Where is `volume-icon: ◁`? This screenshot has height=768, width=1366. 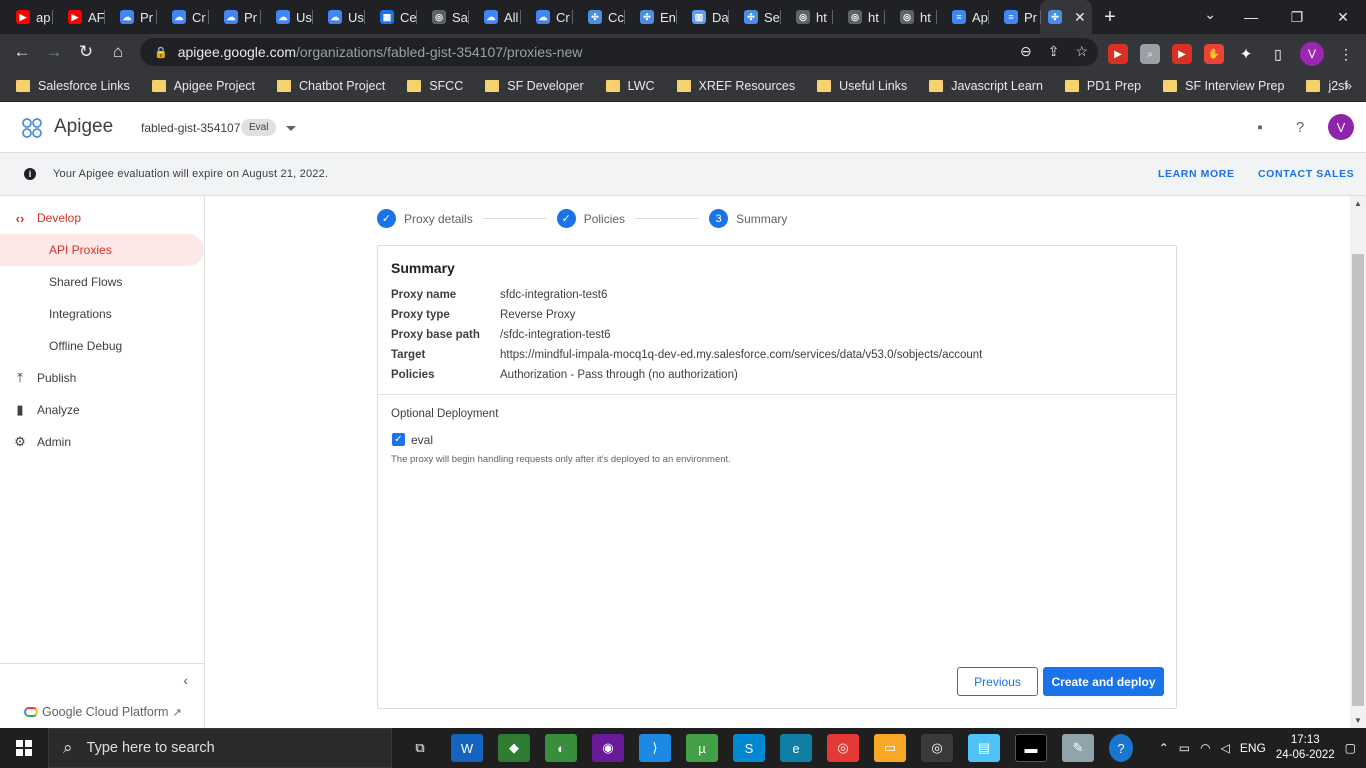
volume-icon: ◁ is located at coordinates (1225, 748).